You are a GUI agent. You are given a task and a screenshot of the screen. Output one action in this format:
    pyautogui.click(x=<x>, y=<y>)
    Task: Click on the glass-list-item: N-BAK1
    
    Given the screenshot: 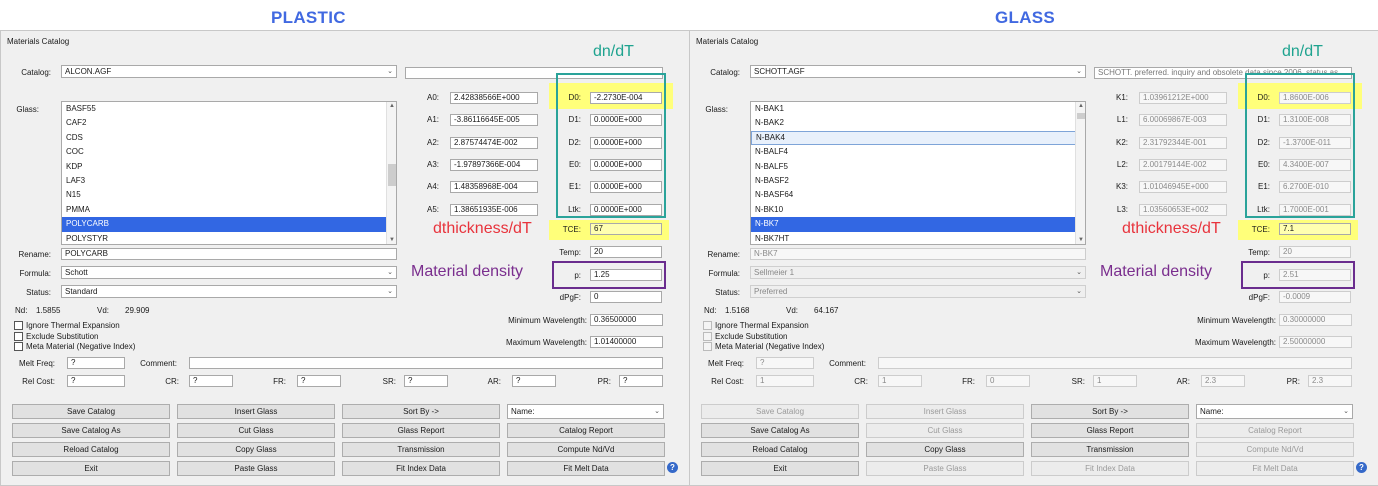 What is the action you would take?
    pyautogui.click(x=918, y=109)
    